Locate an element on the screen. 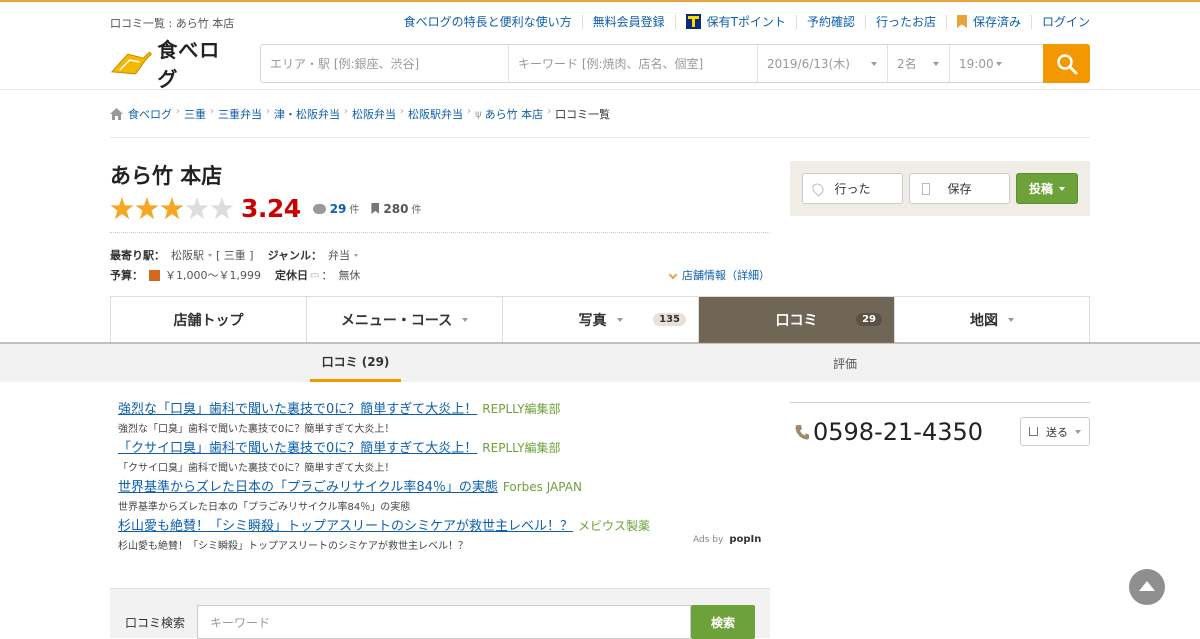  tab-store-top: 店舗トップ is located at coordinates (208, 320).